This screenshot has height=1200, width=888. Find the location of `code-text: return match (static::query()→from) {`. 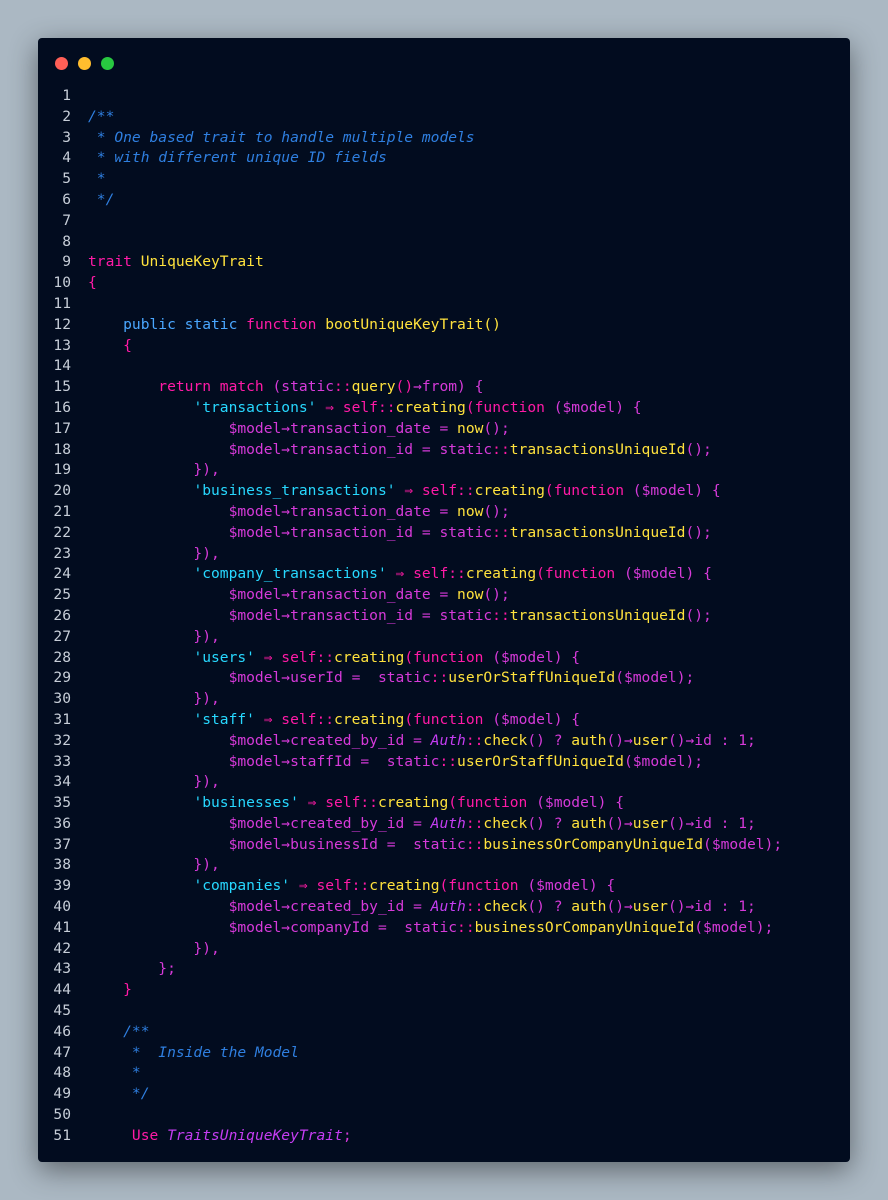

code-text: return match (static::query()→from) { is located at coordinates (285, 387).